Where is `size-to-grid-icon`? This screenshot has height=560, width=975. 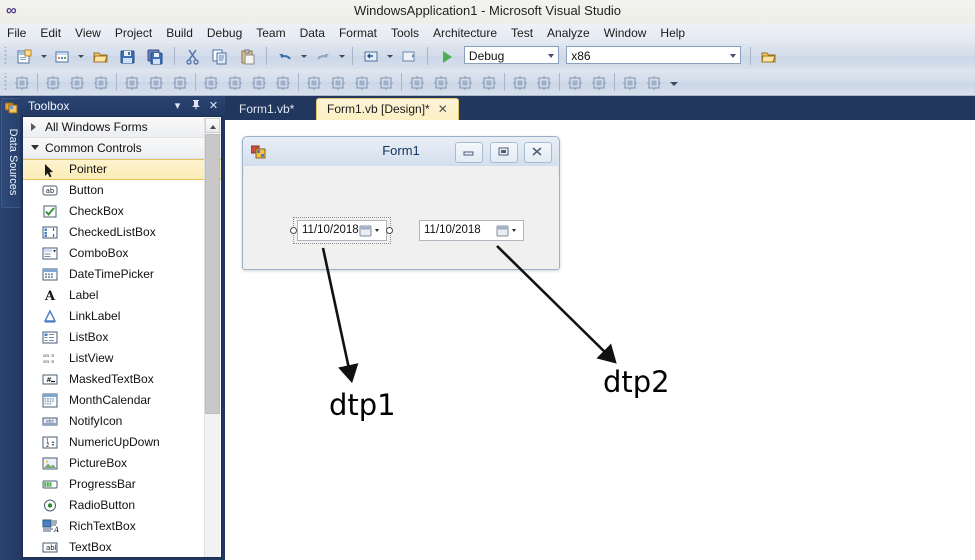
size-to-grid-icon is located at coordinates (259, 83).